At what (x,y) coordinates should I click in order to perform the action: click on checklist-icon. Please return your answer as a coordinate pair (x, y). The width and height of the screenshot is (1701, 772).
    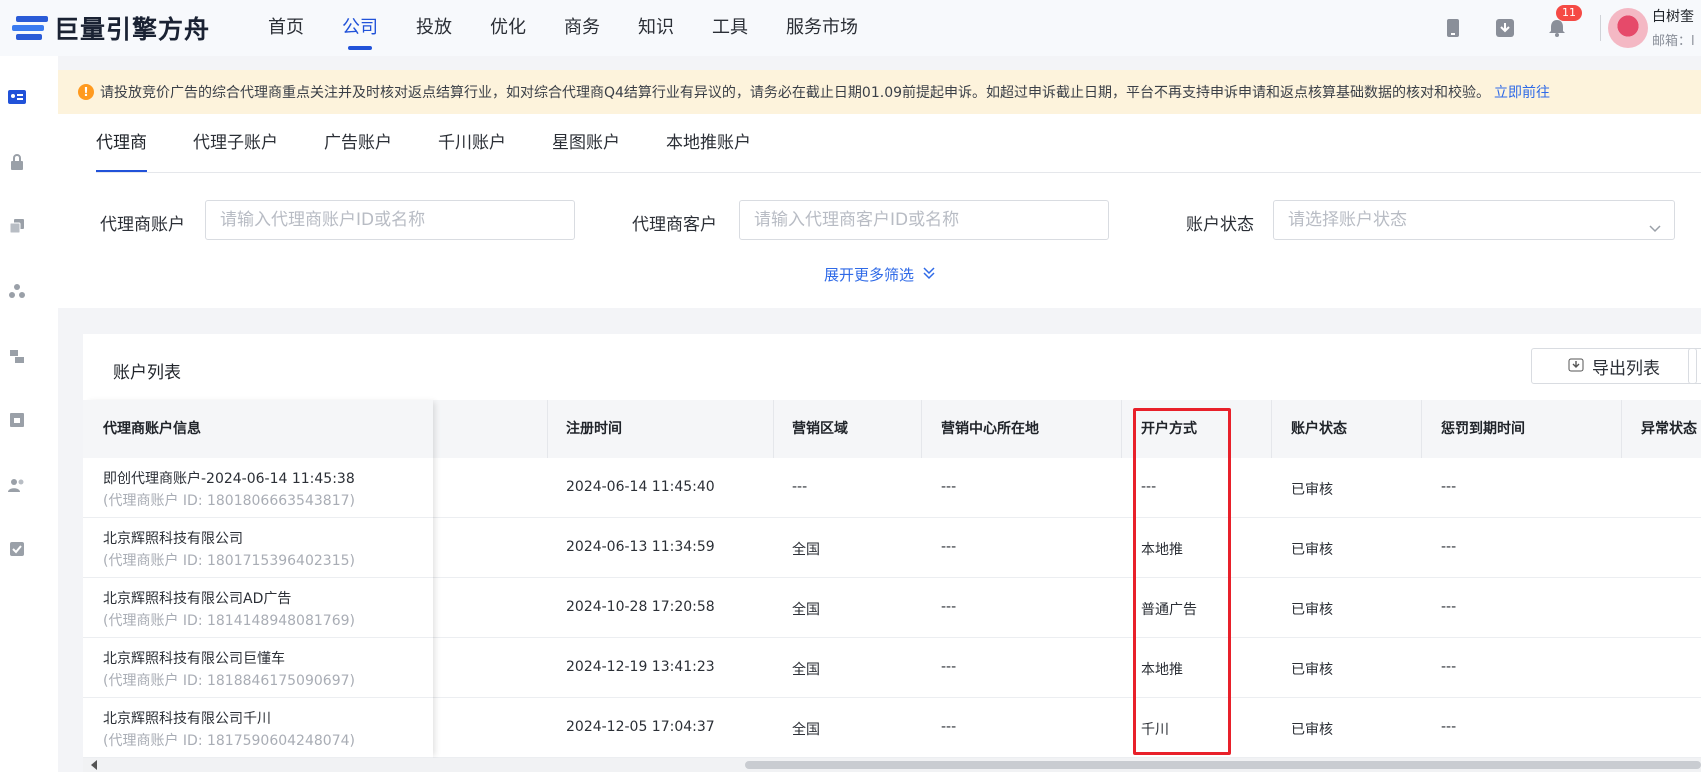
    Looking at the image, I should click on (17, 549).